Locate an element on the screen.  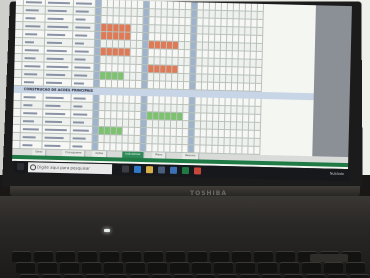
taskbar-search-box: Digite aqui para pesquisar is located at coordinates (70, 168).